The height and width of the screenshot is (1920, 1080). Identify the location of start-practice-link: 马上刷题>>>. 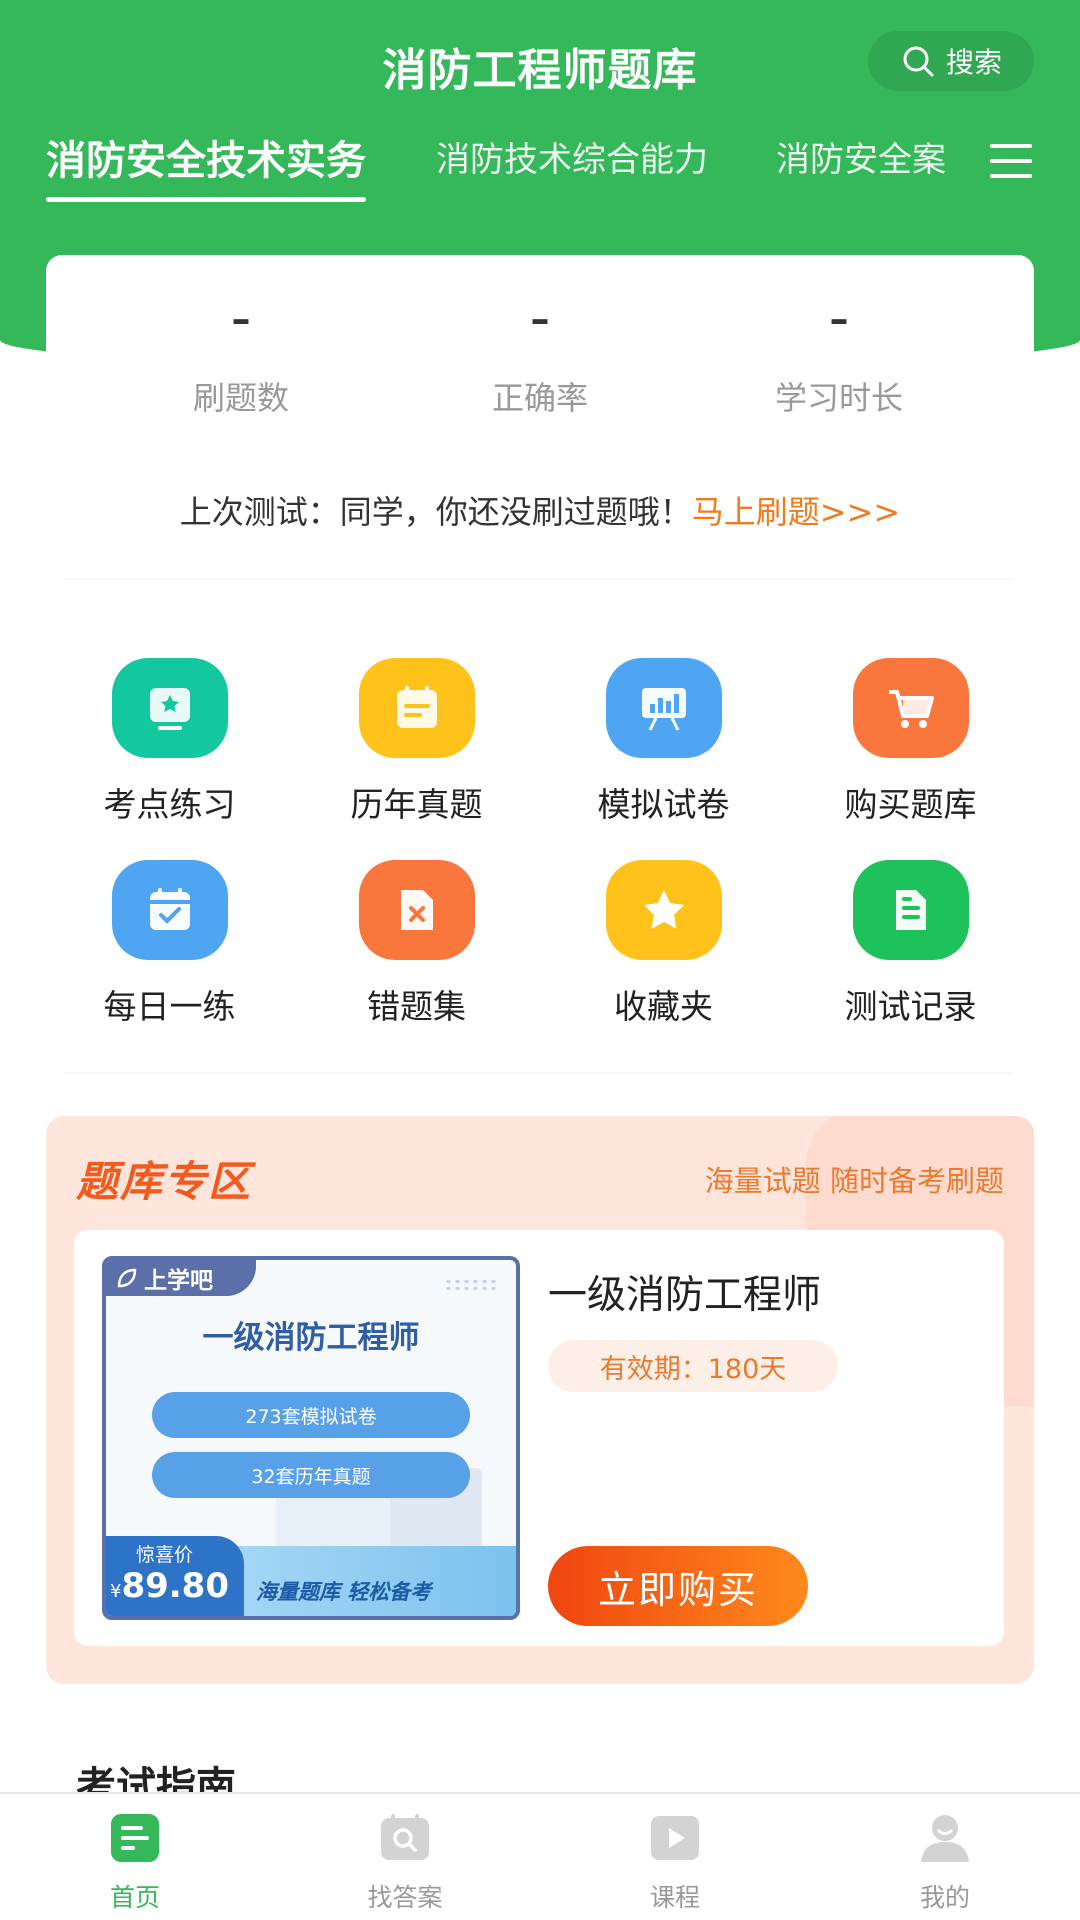
(796, 512).